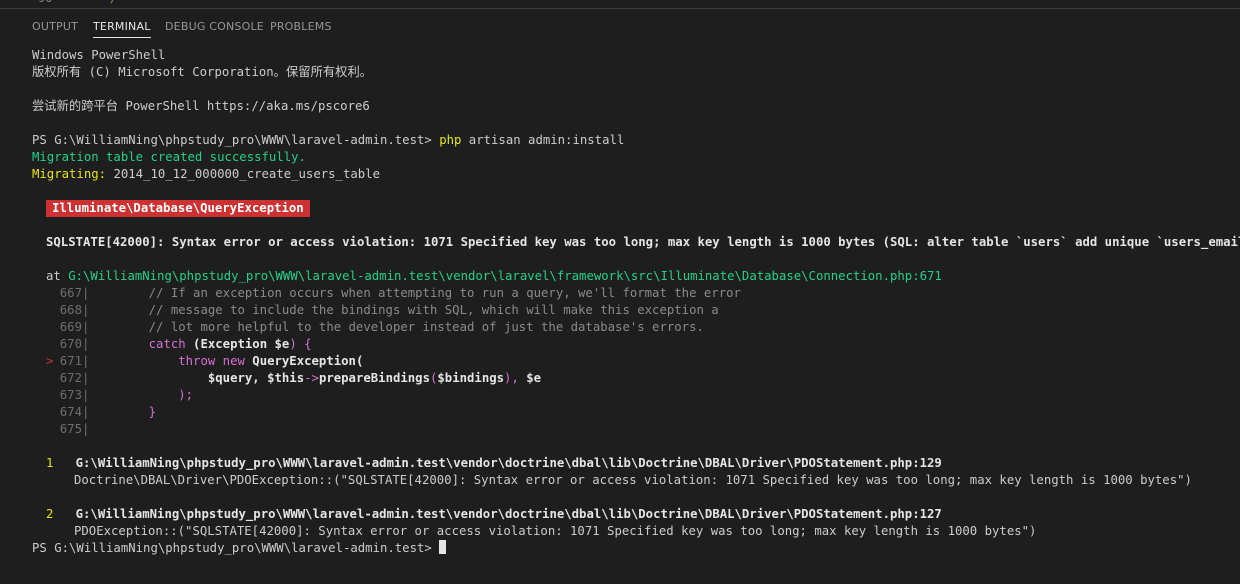 The width and height of the screenshot is (1240, 584). What do you see at coordinates (185, 344) in the screenshot?
I see `code-line-670: 670| catch (Exception $e) {` at bounding box center [185, 344].